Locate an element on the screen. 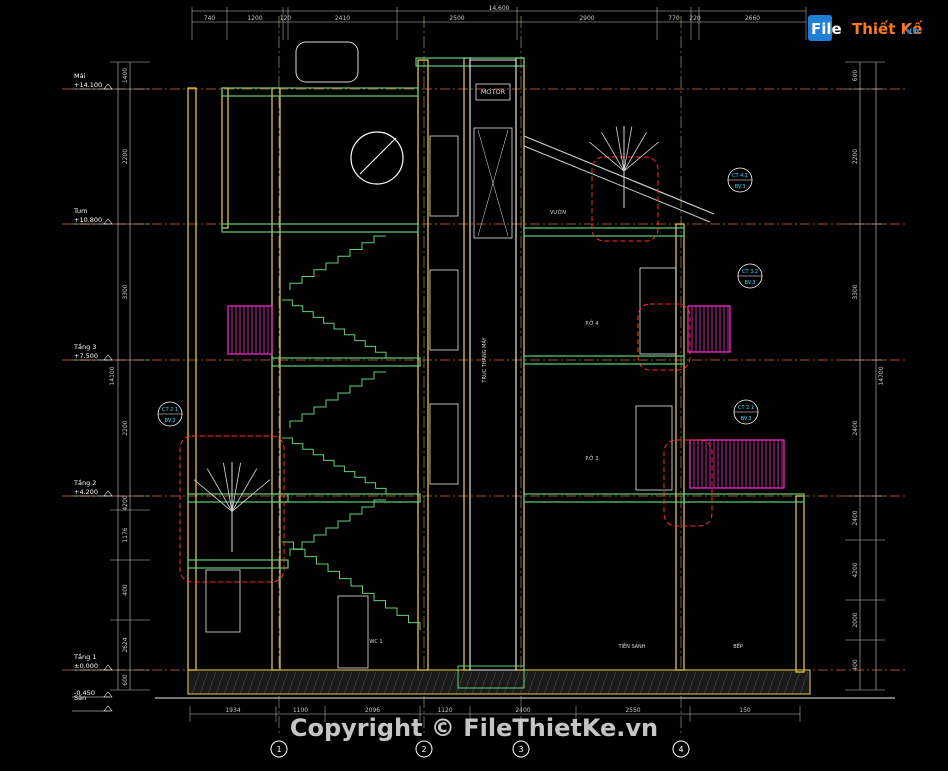 The height and width of the screenshot is (771, 948). top-dim-value: 770 is located at coordinates (674, 18).